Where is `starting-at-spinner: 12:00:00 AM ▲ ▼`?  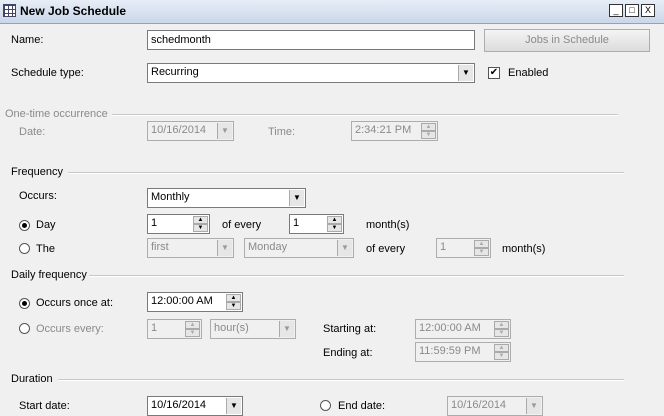
starting-at-spinner: 12:00:00 AM ▲ ▼ is located at coordinates (463, 329).